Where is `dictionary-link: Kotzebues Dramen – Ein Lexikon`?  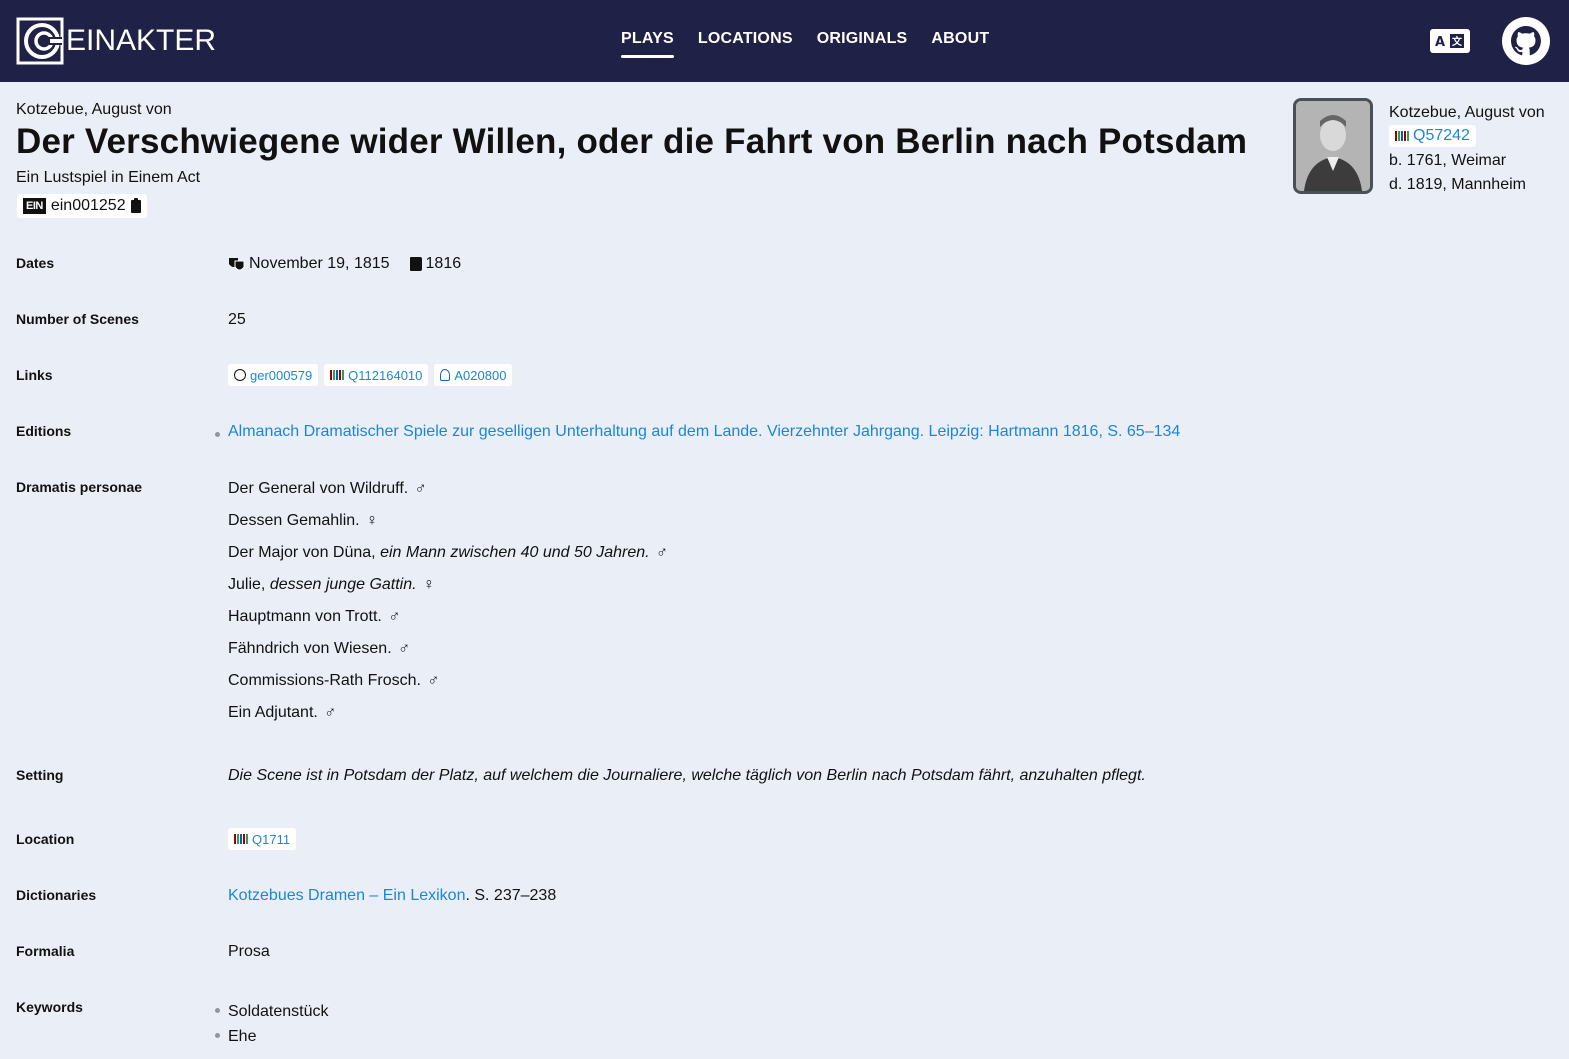 dictionary-link: Kotzebues Dramen – Ein Lexikon is located at coordinates (346, 895).